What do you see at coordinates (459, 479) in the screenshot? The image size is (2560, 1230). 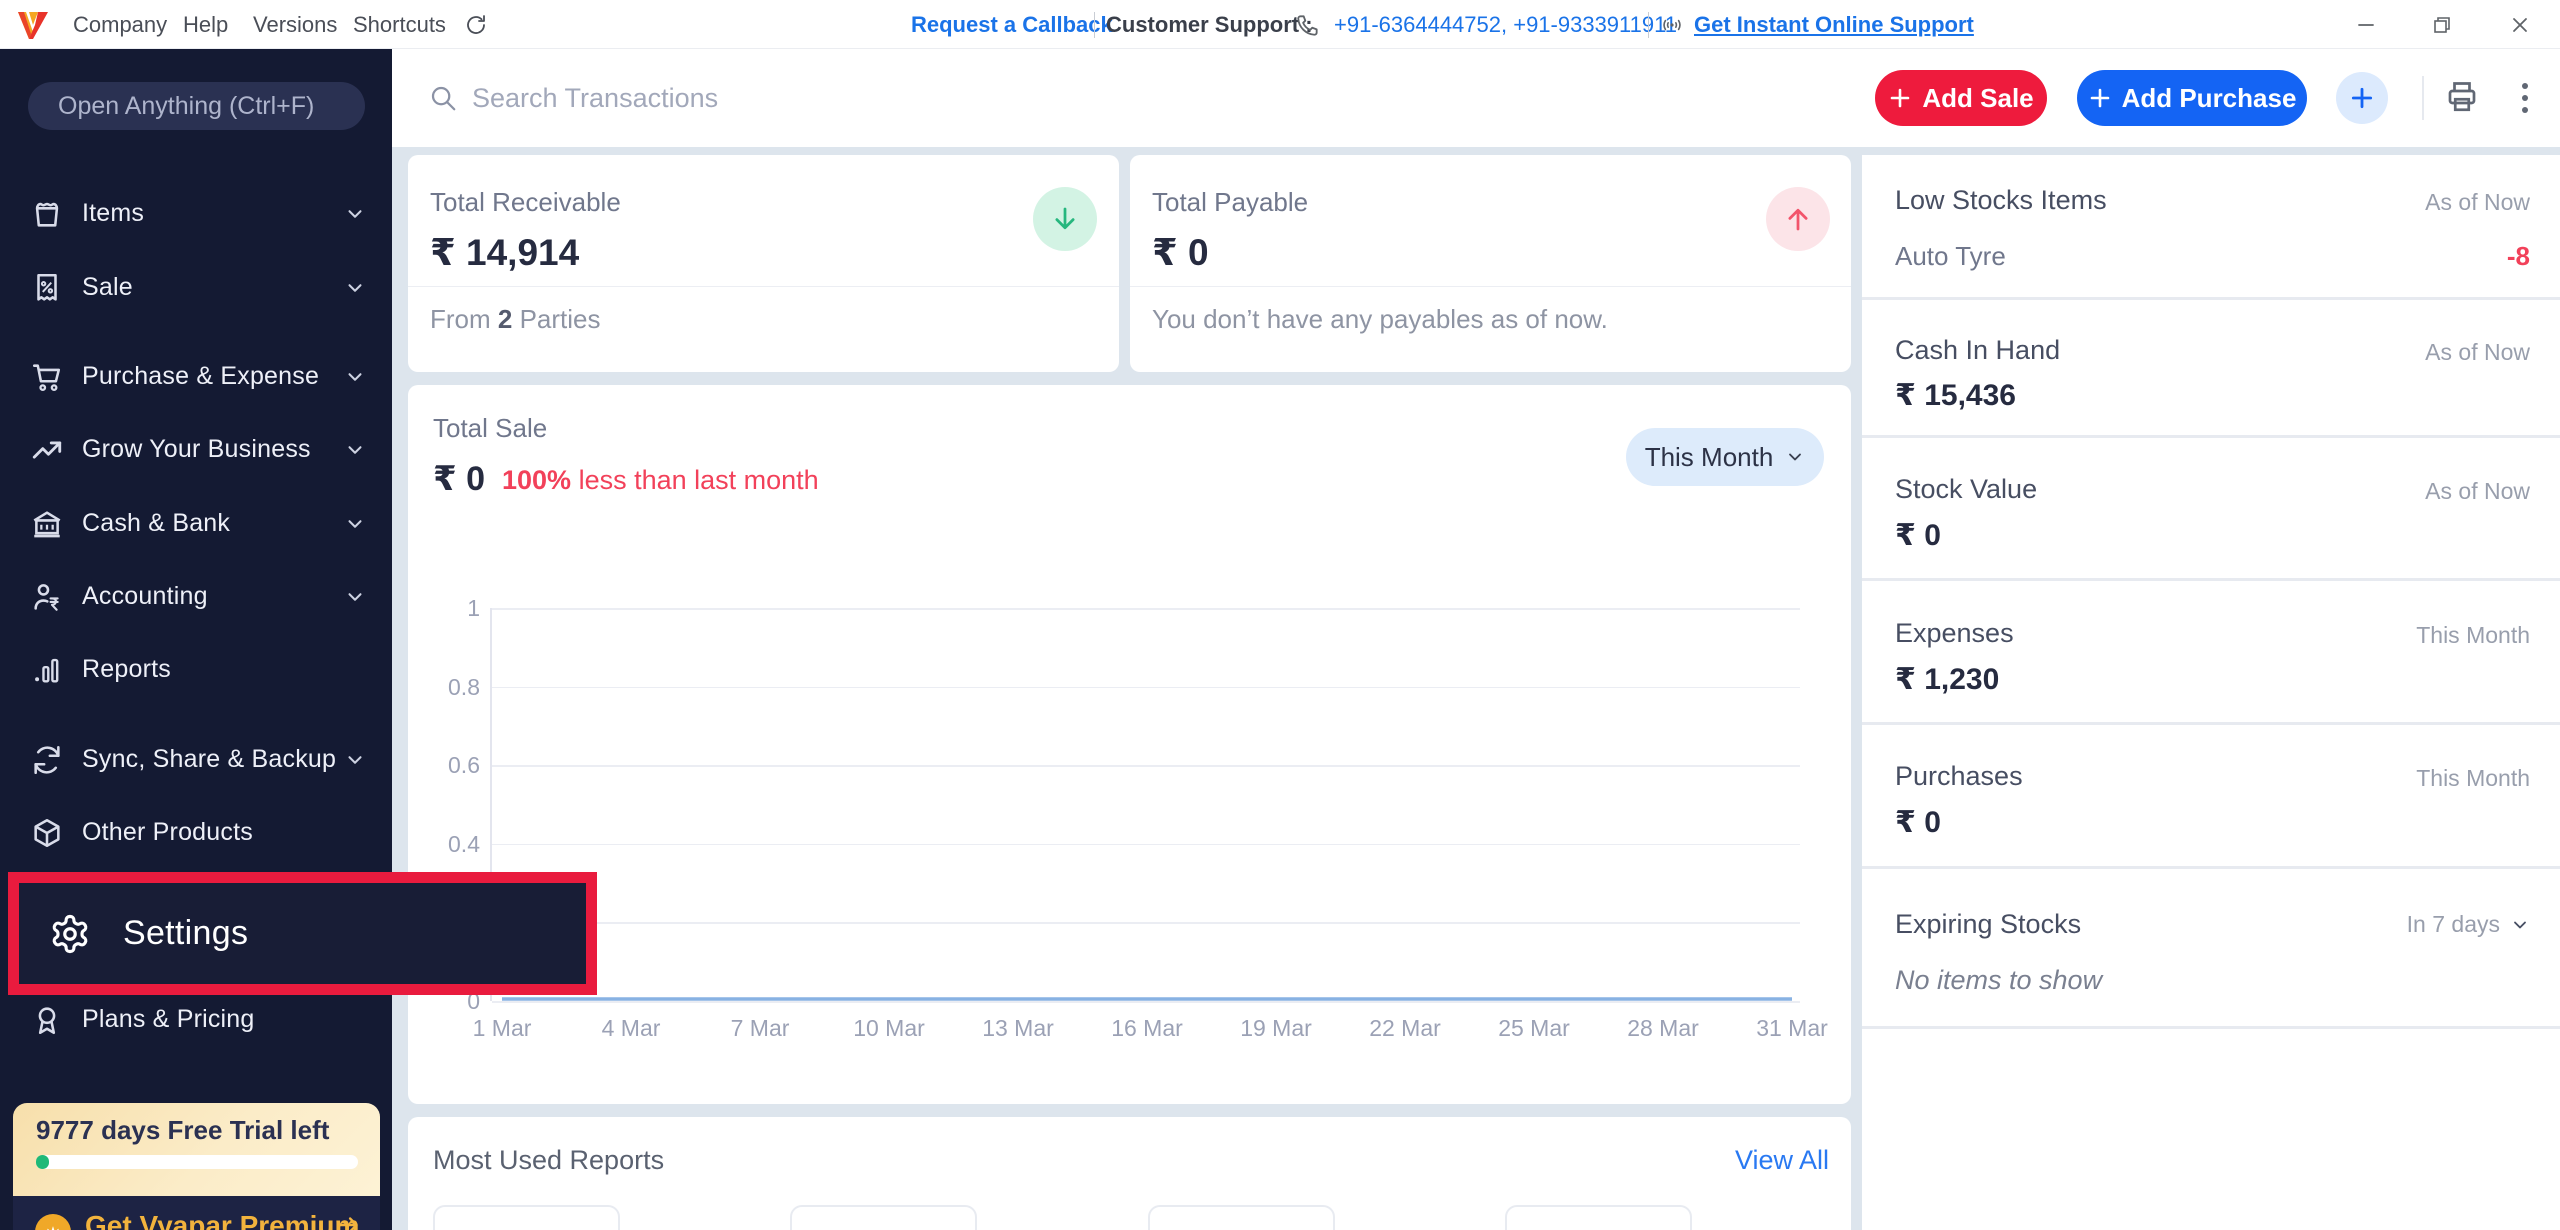 I see `sale-amount: ₹ 0` at bounding box center [459, 479].